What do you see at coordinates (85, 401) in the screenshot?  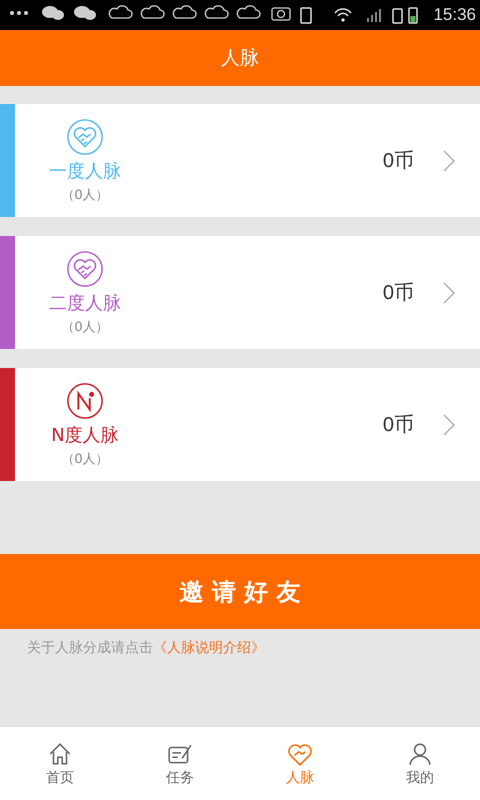 I see `n-letter-icon` at bounding box center [85, 401].